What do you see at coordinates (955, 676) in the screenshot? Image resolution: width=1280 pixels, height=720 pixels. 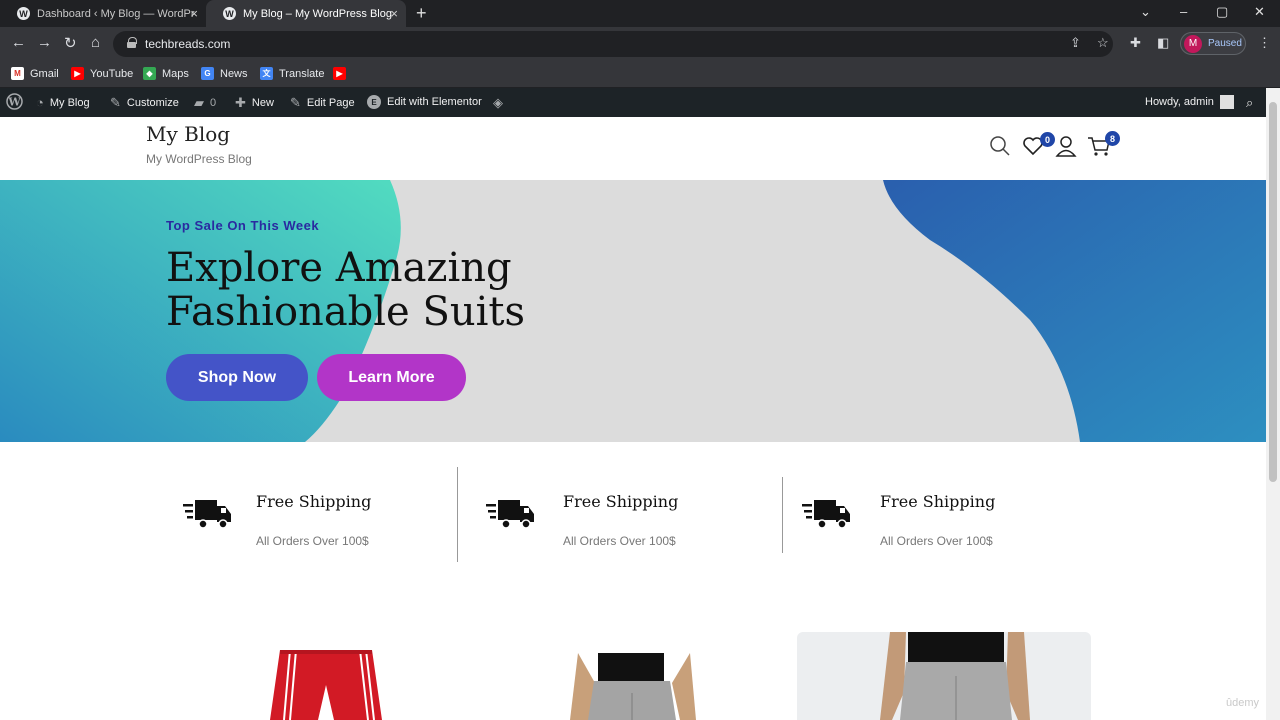 I see `product-image-grey-sweatpants` at bounding box center [955, 676].